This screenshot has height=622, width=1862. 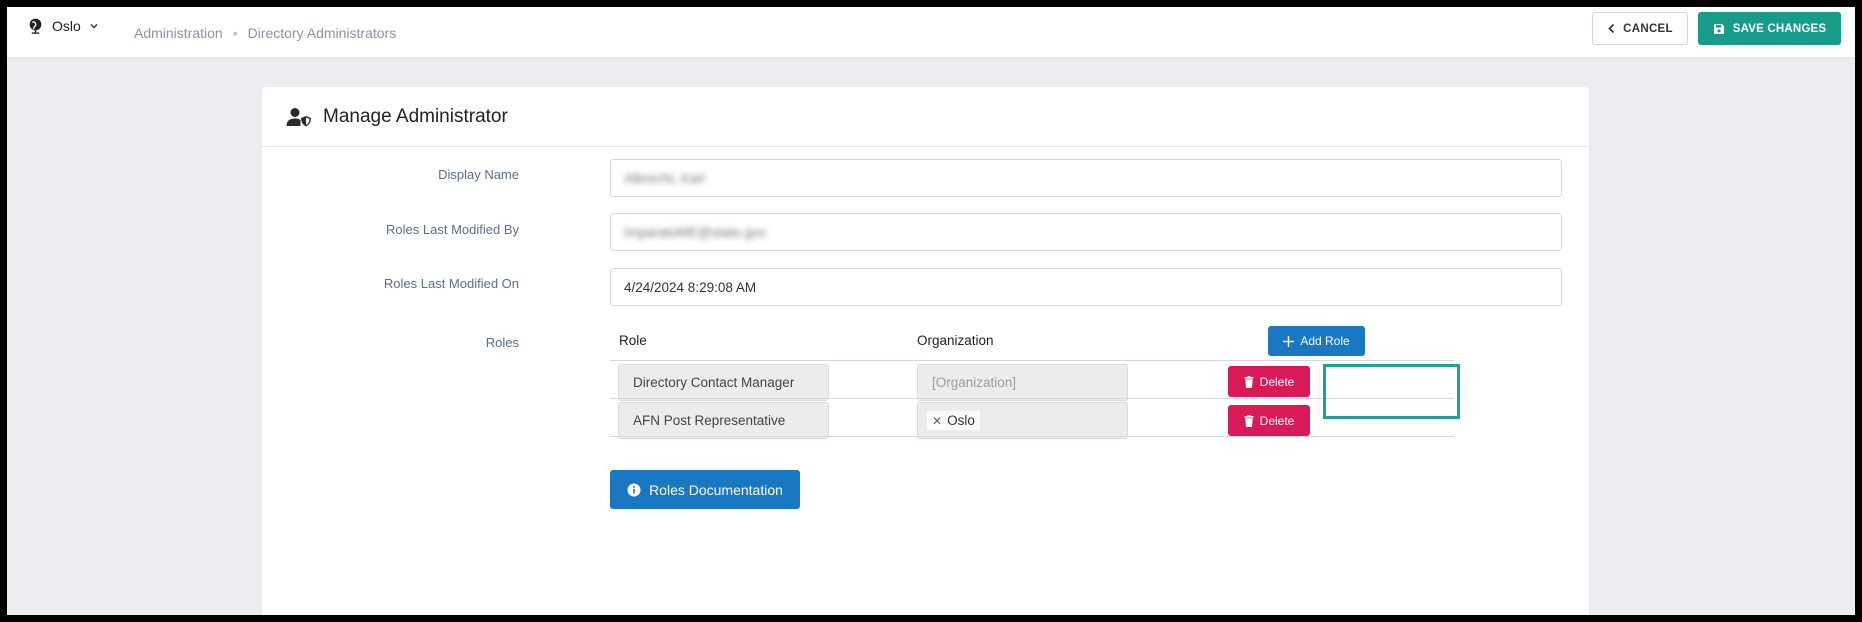 I want to click on add-role-label: Add Role, so click(x=1325, y=341).